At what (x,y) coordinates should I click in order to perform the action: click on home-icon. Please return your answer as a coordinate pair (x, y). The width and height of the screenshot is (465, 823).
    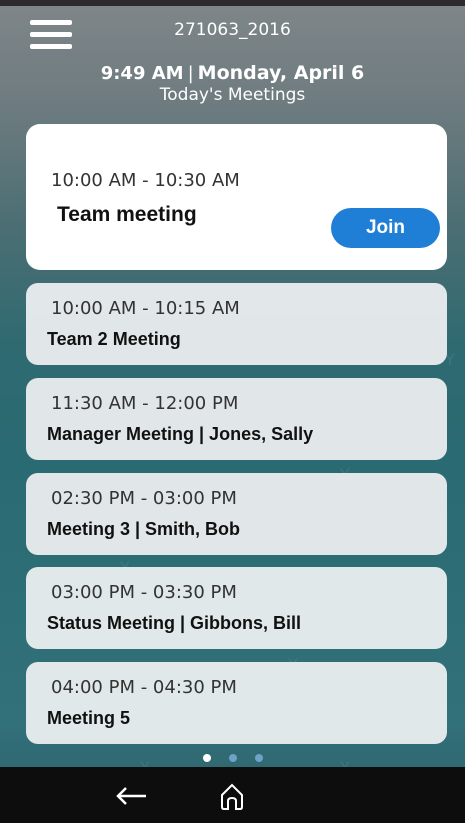
    Looking at the image, I should click on (234, 796).